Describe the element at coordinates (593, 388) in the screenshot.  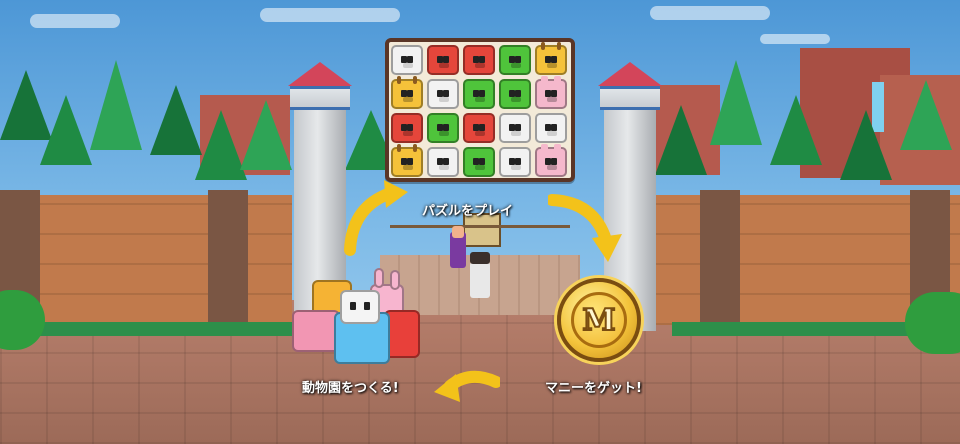
I see `get-money-label: マニーをゲット!` at that location.